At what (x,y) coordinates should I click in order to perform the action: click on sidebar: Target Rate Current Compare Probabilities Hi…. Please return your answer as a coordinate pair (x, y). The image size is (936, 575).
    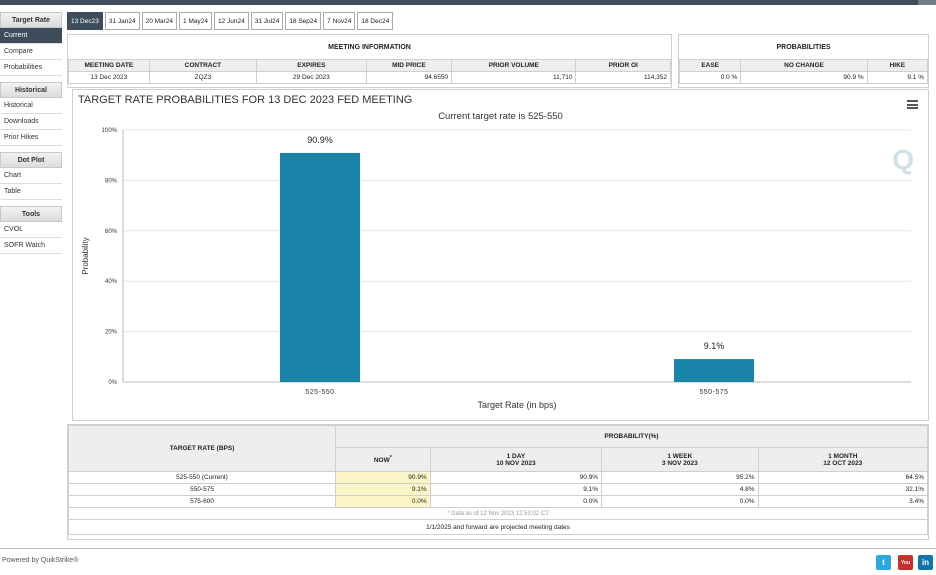
    Looking at the image, I should click on (31, 133).